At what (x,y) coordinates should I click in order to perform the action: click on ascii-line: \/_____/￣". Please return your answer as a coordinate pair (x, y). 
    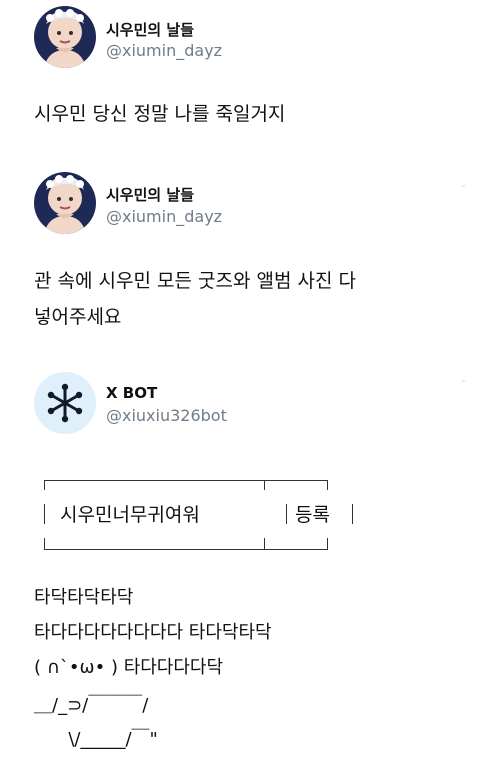
    Looking at the image, I should click on (96, 739).